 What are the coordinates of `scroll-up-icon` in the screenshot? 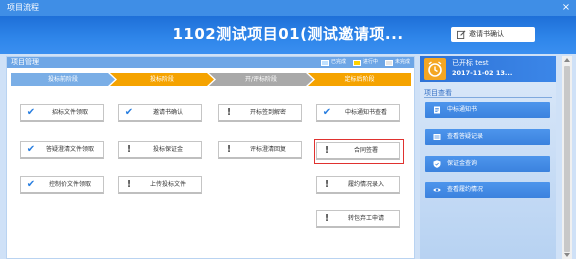 It's located at (567, 60).